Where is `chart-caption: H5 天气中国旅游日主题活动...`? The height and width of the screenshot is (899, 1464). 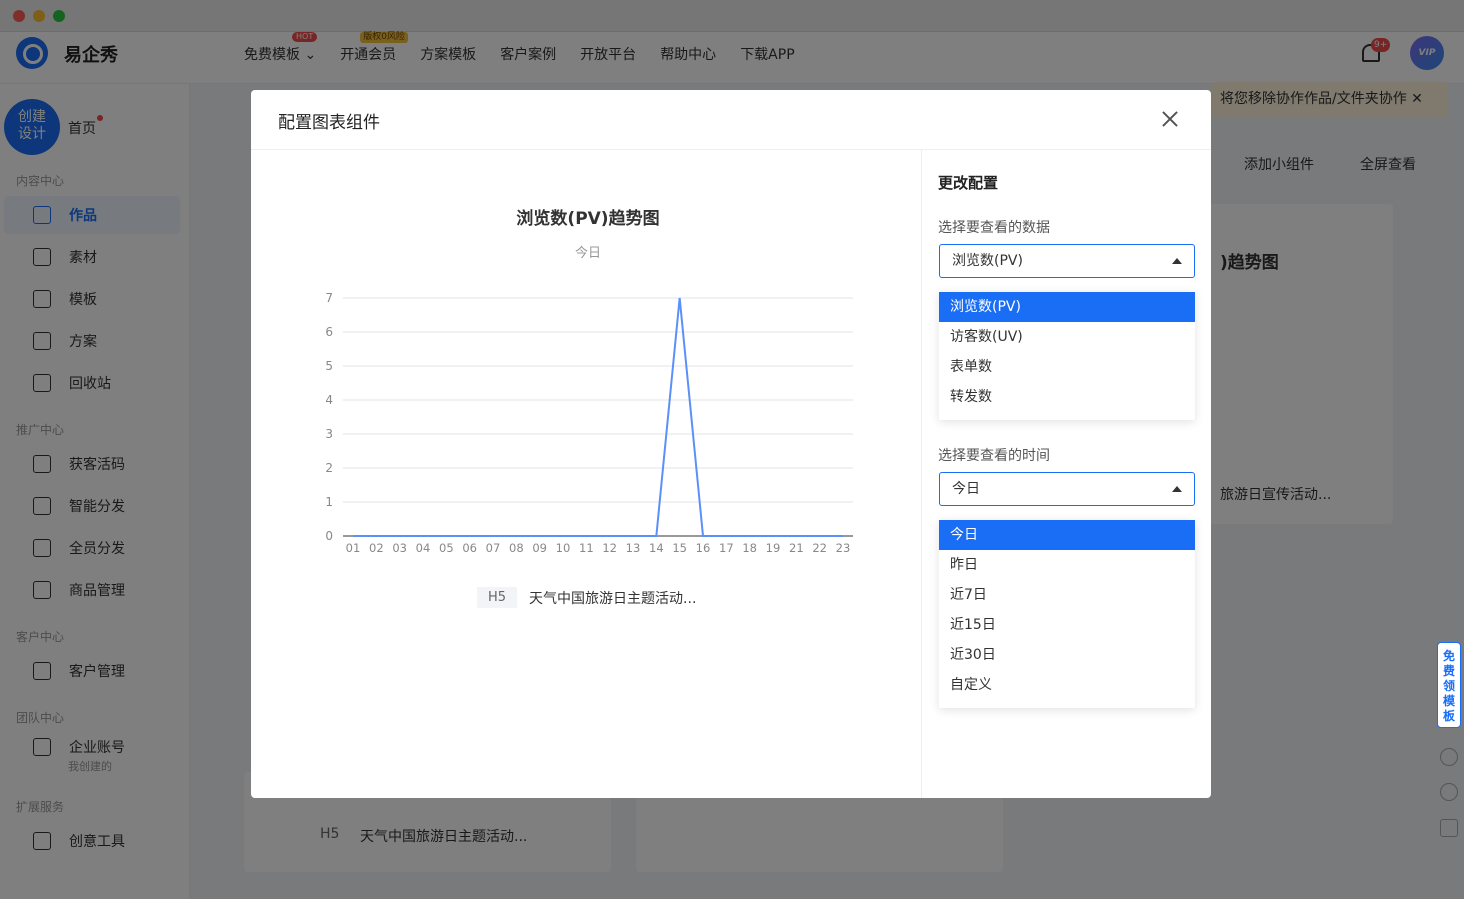
chart-caption: H5 天气中国旅游日主题活动... is located at coordinates (586, 597).